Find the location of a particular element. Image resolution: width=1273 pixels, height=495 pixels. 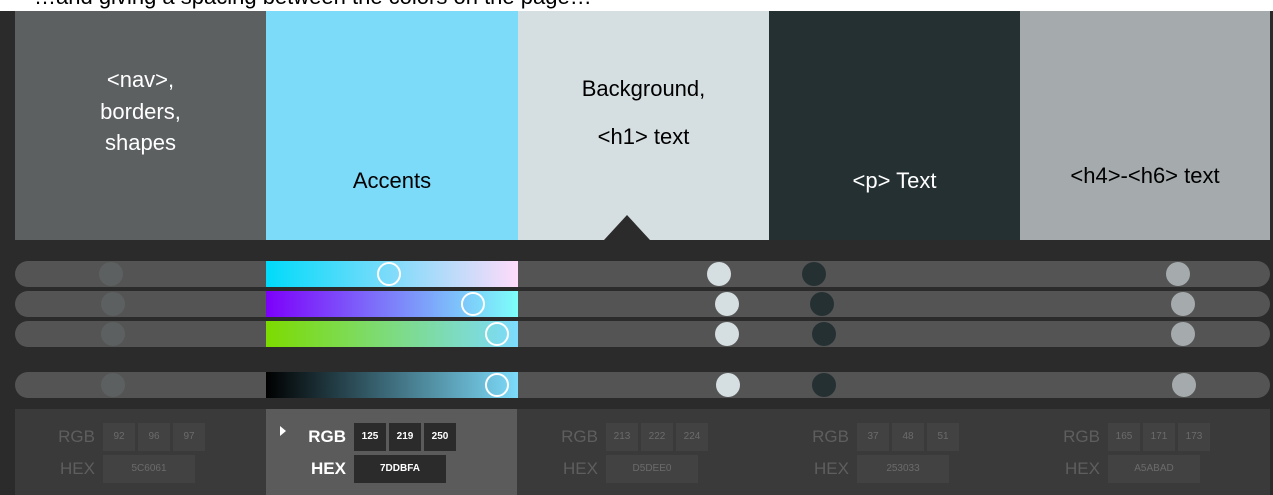

hex-value: 7DDBFA is located at coordinates (400, 469).